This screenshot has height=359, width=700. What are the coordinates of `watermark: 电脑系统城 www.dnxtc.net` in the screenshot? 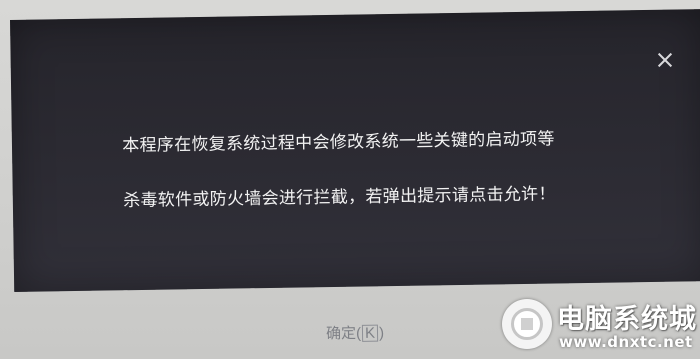 It's located at (600, 326).